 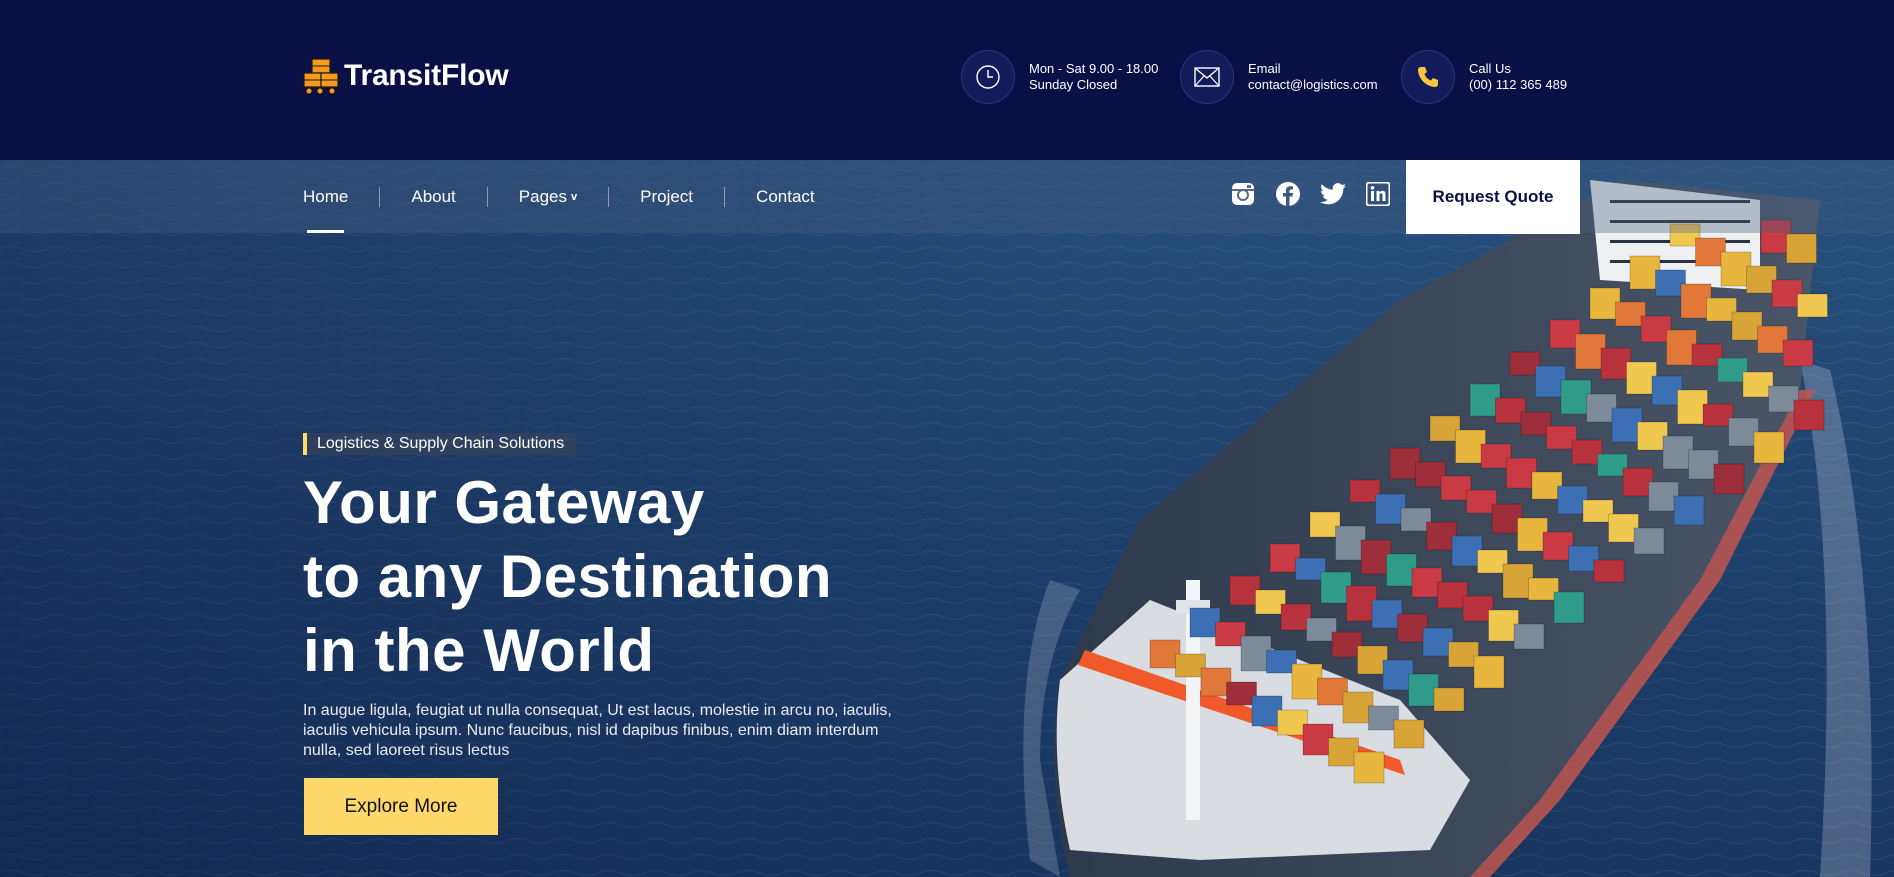 What do you see at coordinates (1490, 68) in the screenshot?
I see `phone-label: Call Us` at bounding box center [1490, 68].